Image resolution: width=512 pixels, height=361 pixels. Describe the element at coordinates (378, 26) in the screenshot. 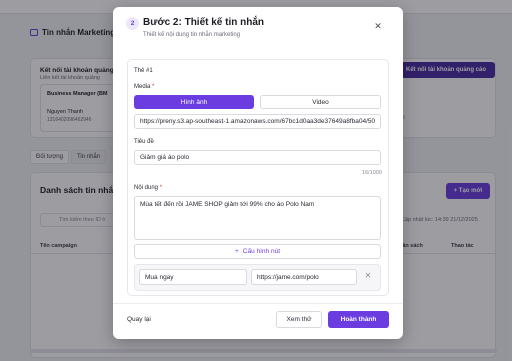

I see `close-icon: ✕` at that location.